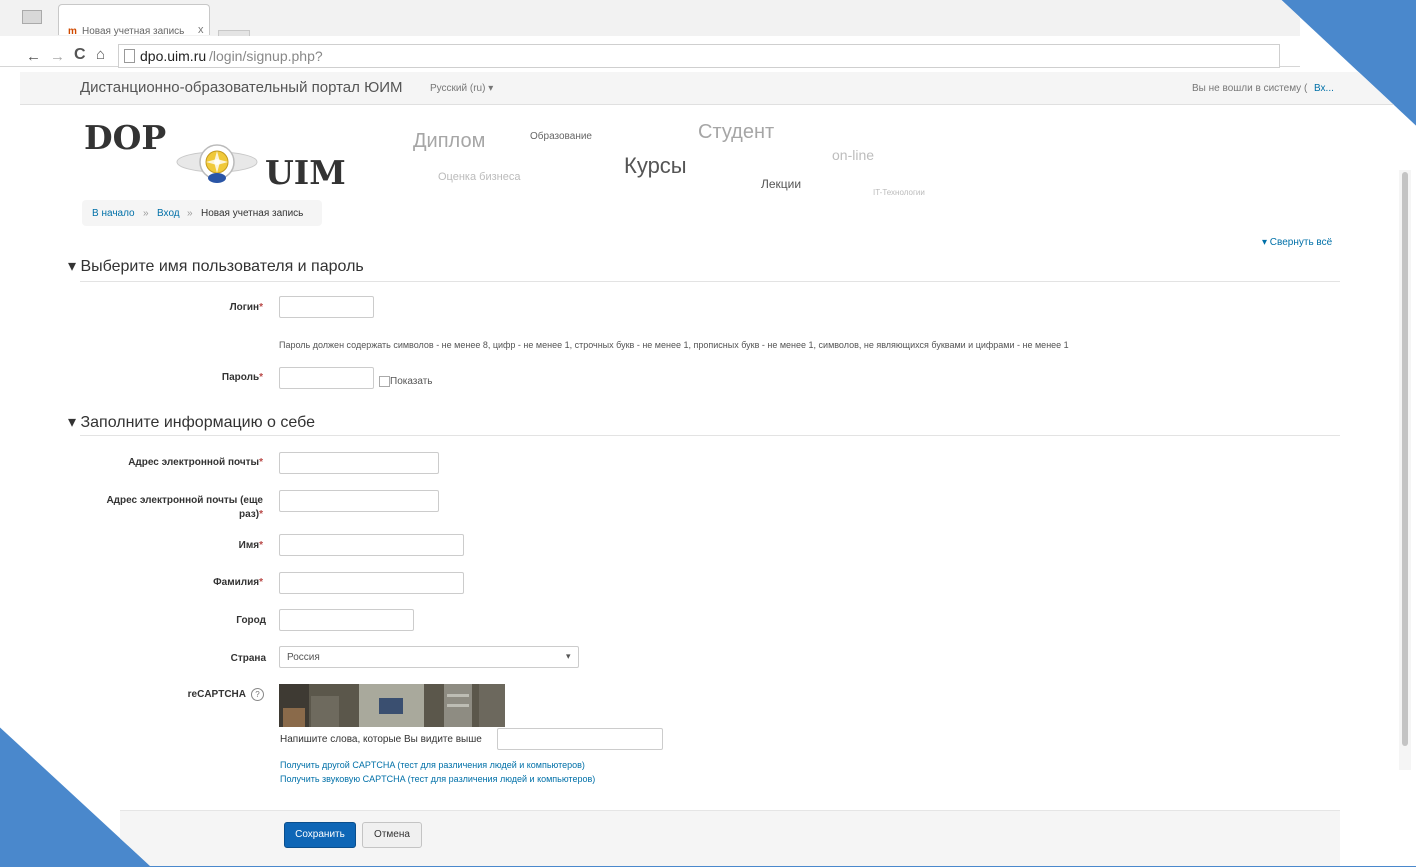  I want to click on captcha-image, so click(392, 705).